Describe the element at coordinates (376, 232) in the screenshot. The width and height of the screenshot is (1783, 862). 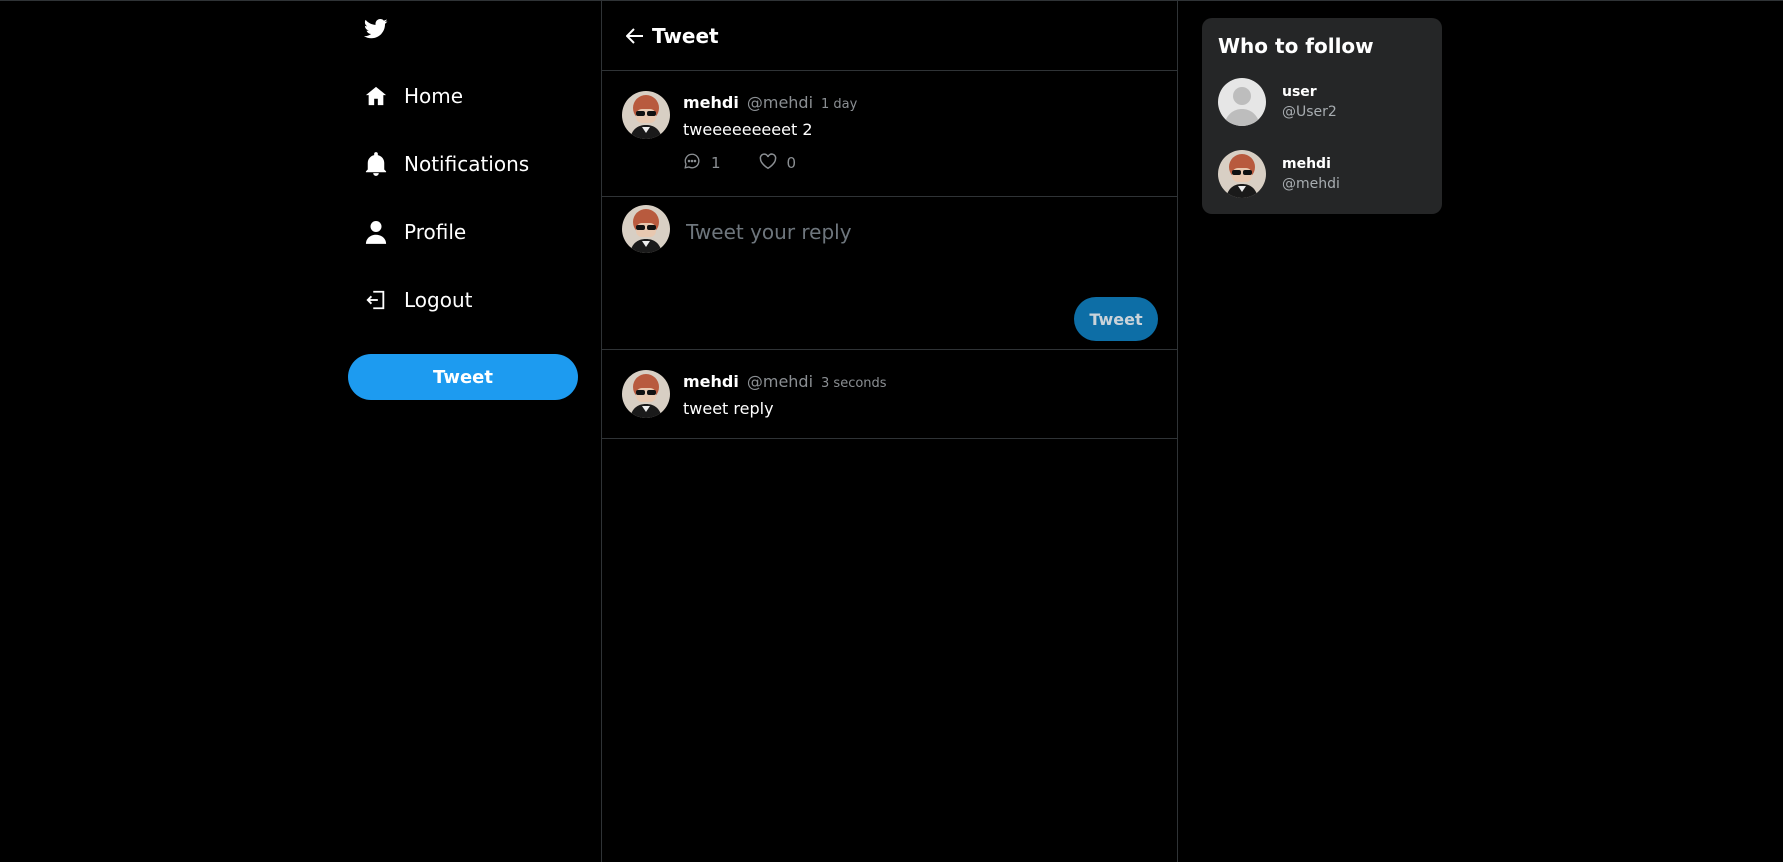
I see `user-icon` at that location.